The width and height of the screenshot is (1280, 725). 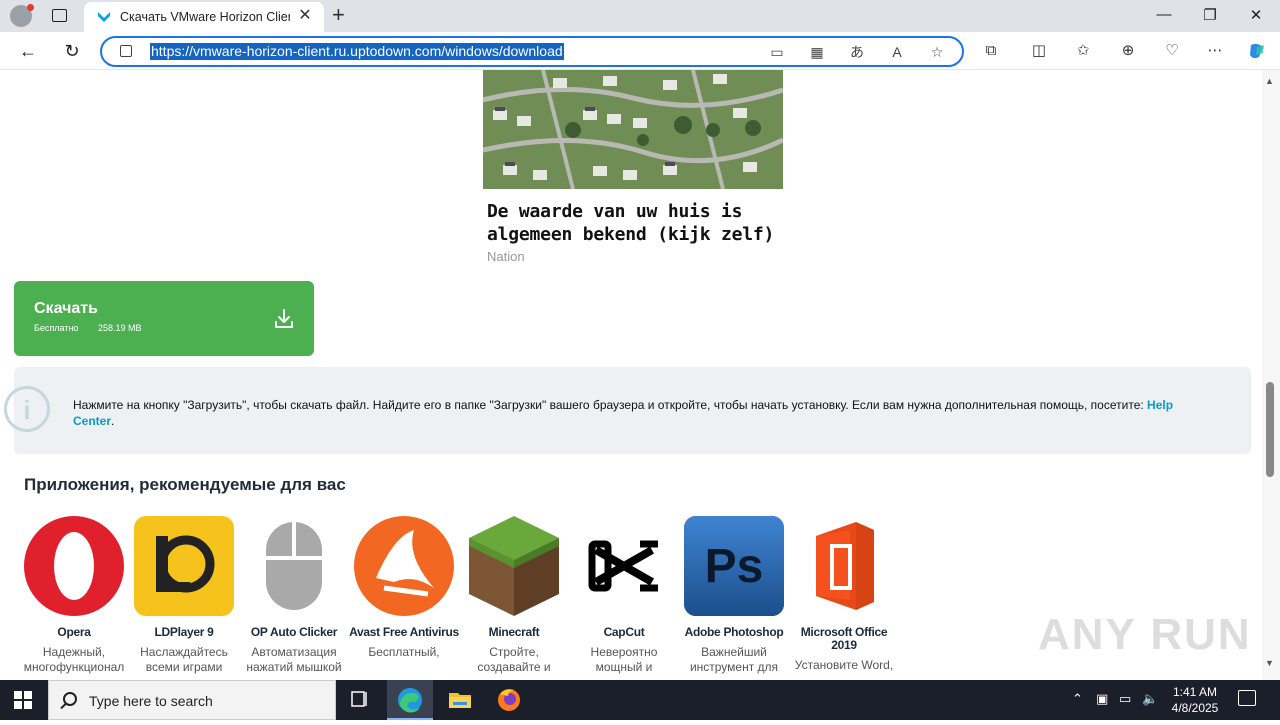 I want to click on app-card-opera: Opera Надежный, многофункционал, so click(x=74, y=595).